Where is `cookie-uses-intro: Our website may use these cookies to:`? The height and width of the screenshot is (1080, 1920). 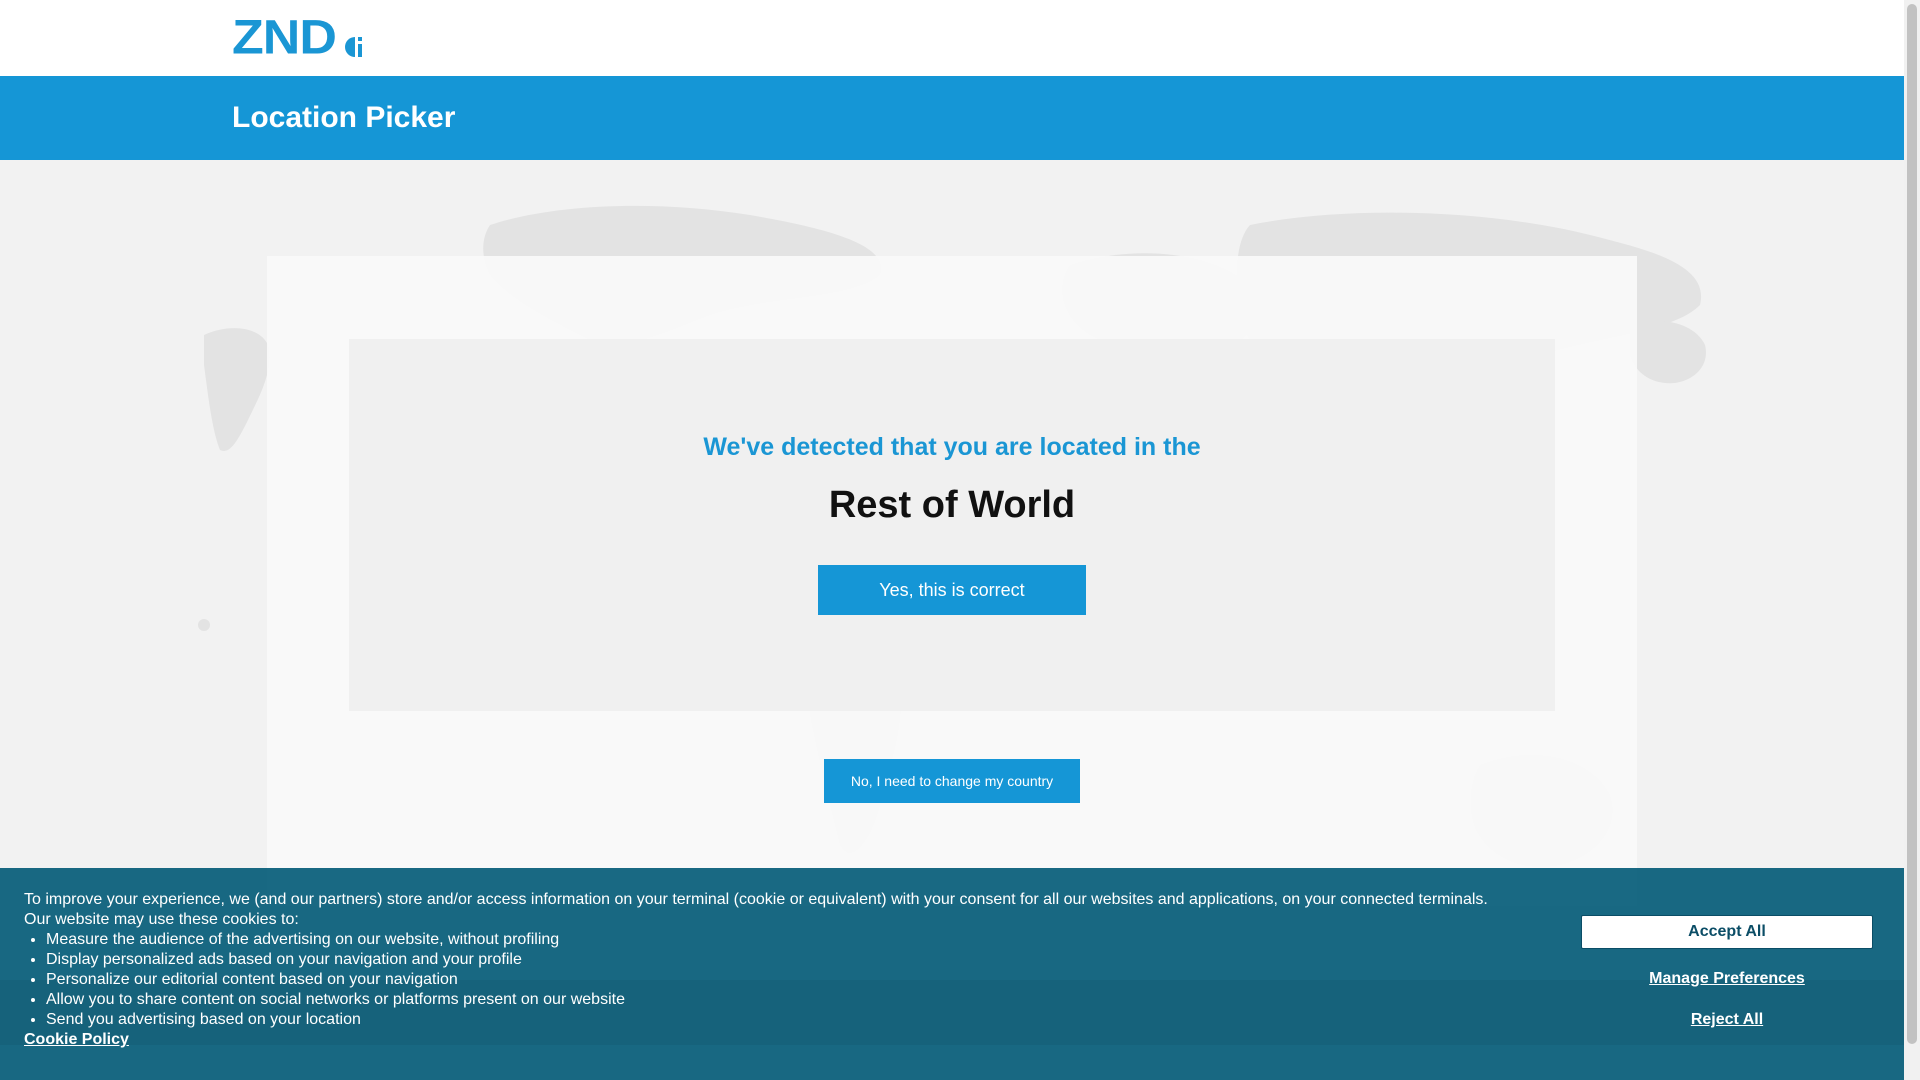 cookie-uses-intro: Our website may use these cookies to: is located at coordinates (161, 919).